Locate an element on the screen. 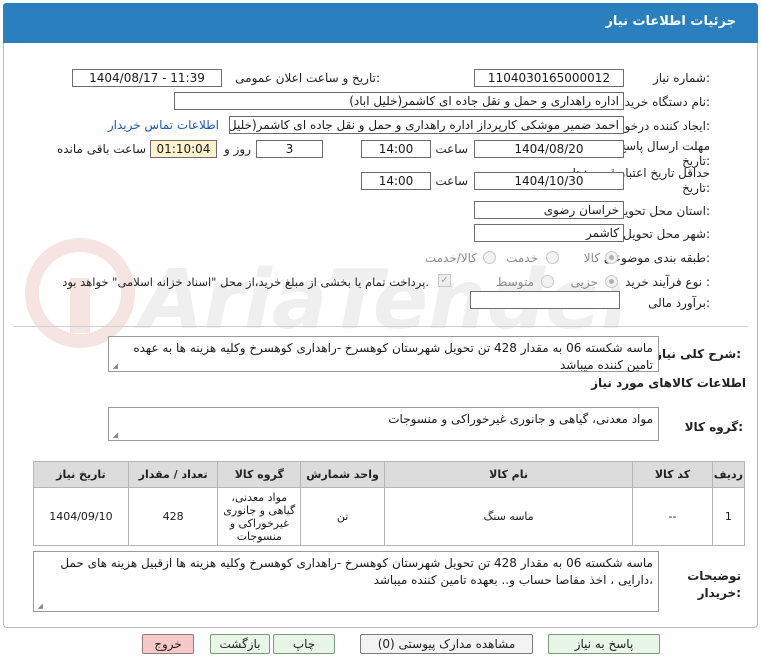 Image resolution: width=761 pixels, height=670 pixels. cell-date: 1404/09/10 is located at coordinates (81, 516).